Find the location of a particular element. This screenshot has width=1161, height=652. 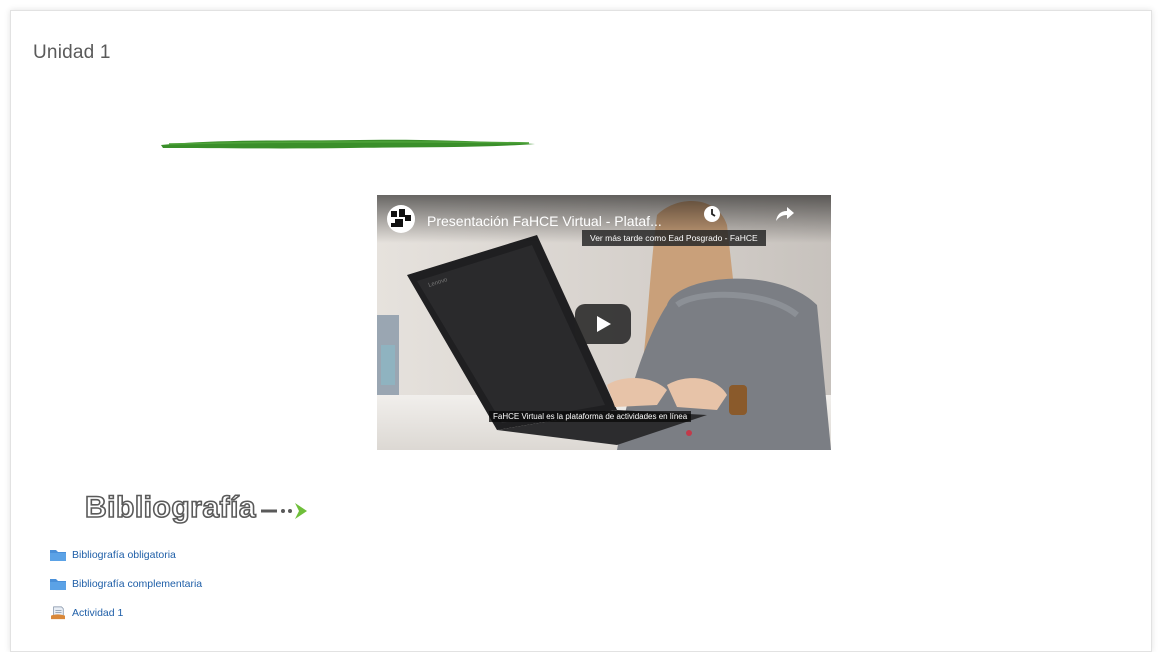

play-button is located at coordinates (603, 324).